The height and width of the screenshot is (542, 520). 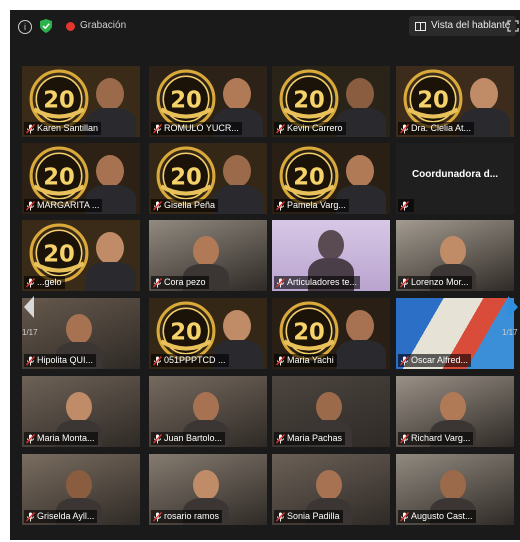 I want to click on fullscreen-icon, so click(x=513, y=26).